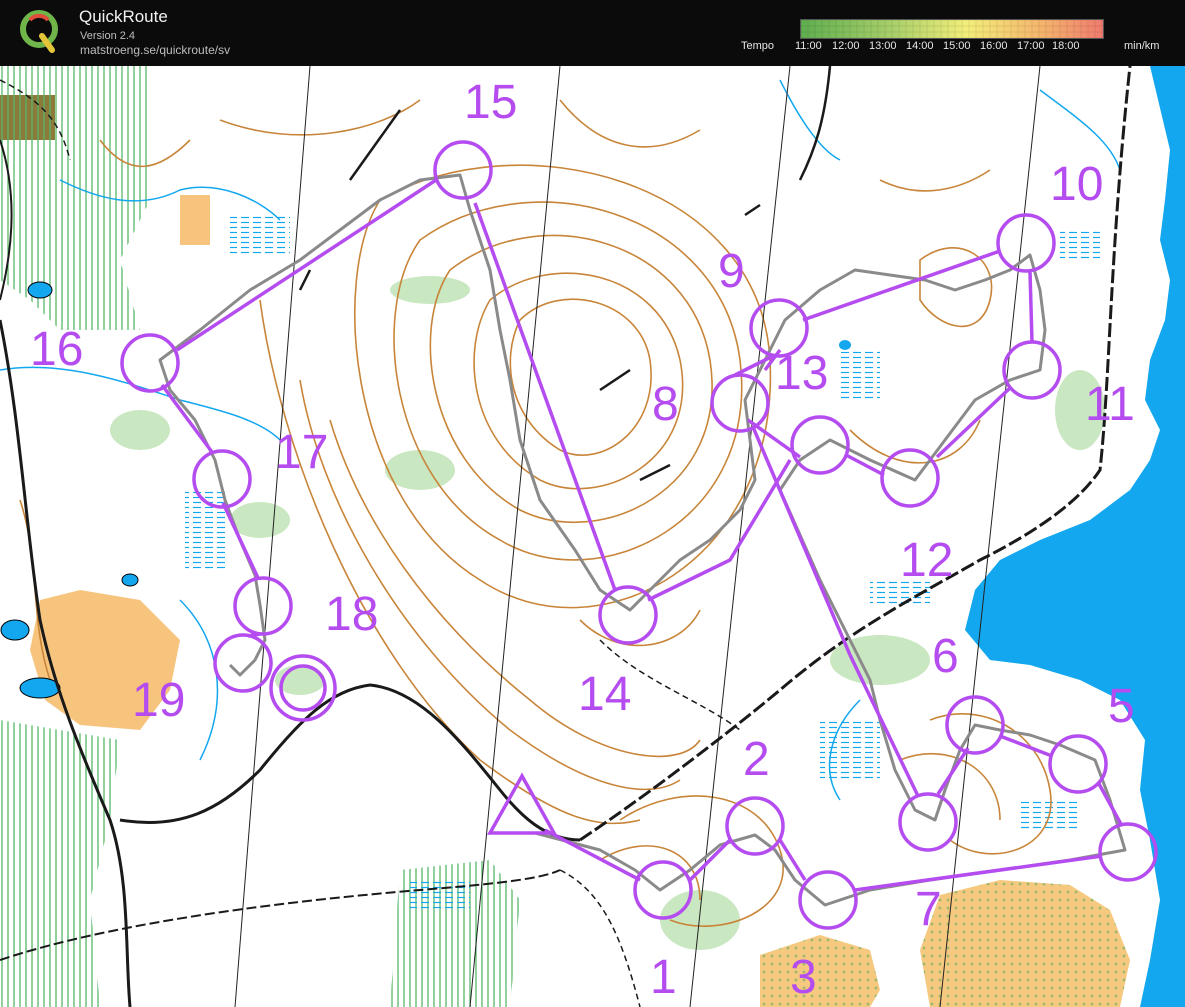 This screenshot has height=1007, width=1185. I want to click on control-number: 6, so click(945, 656).